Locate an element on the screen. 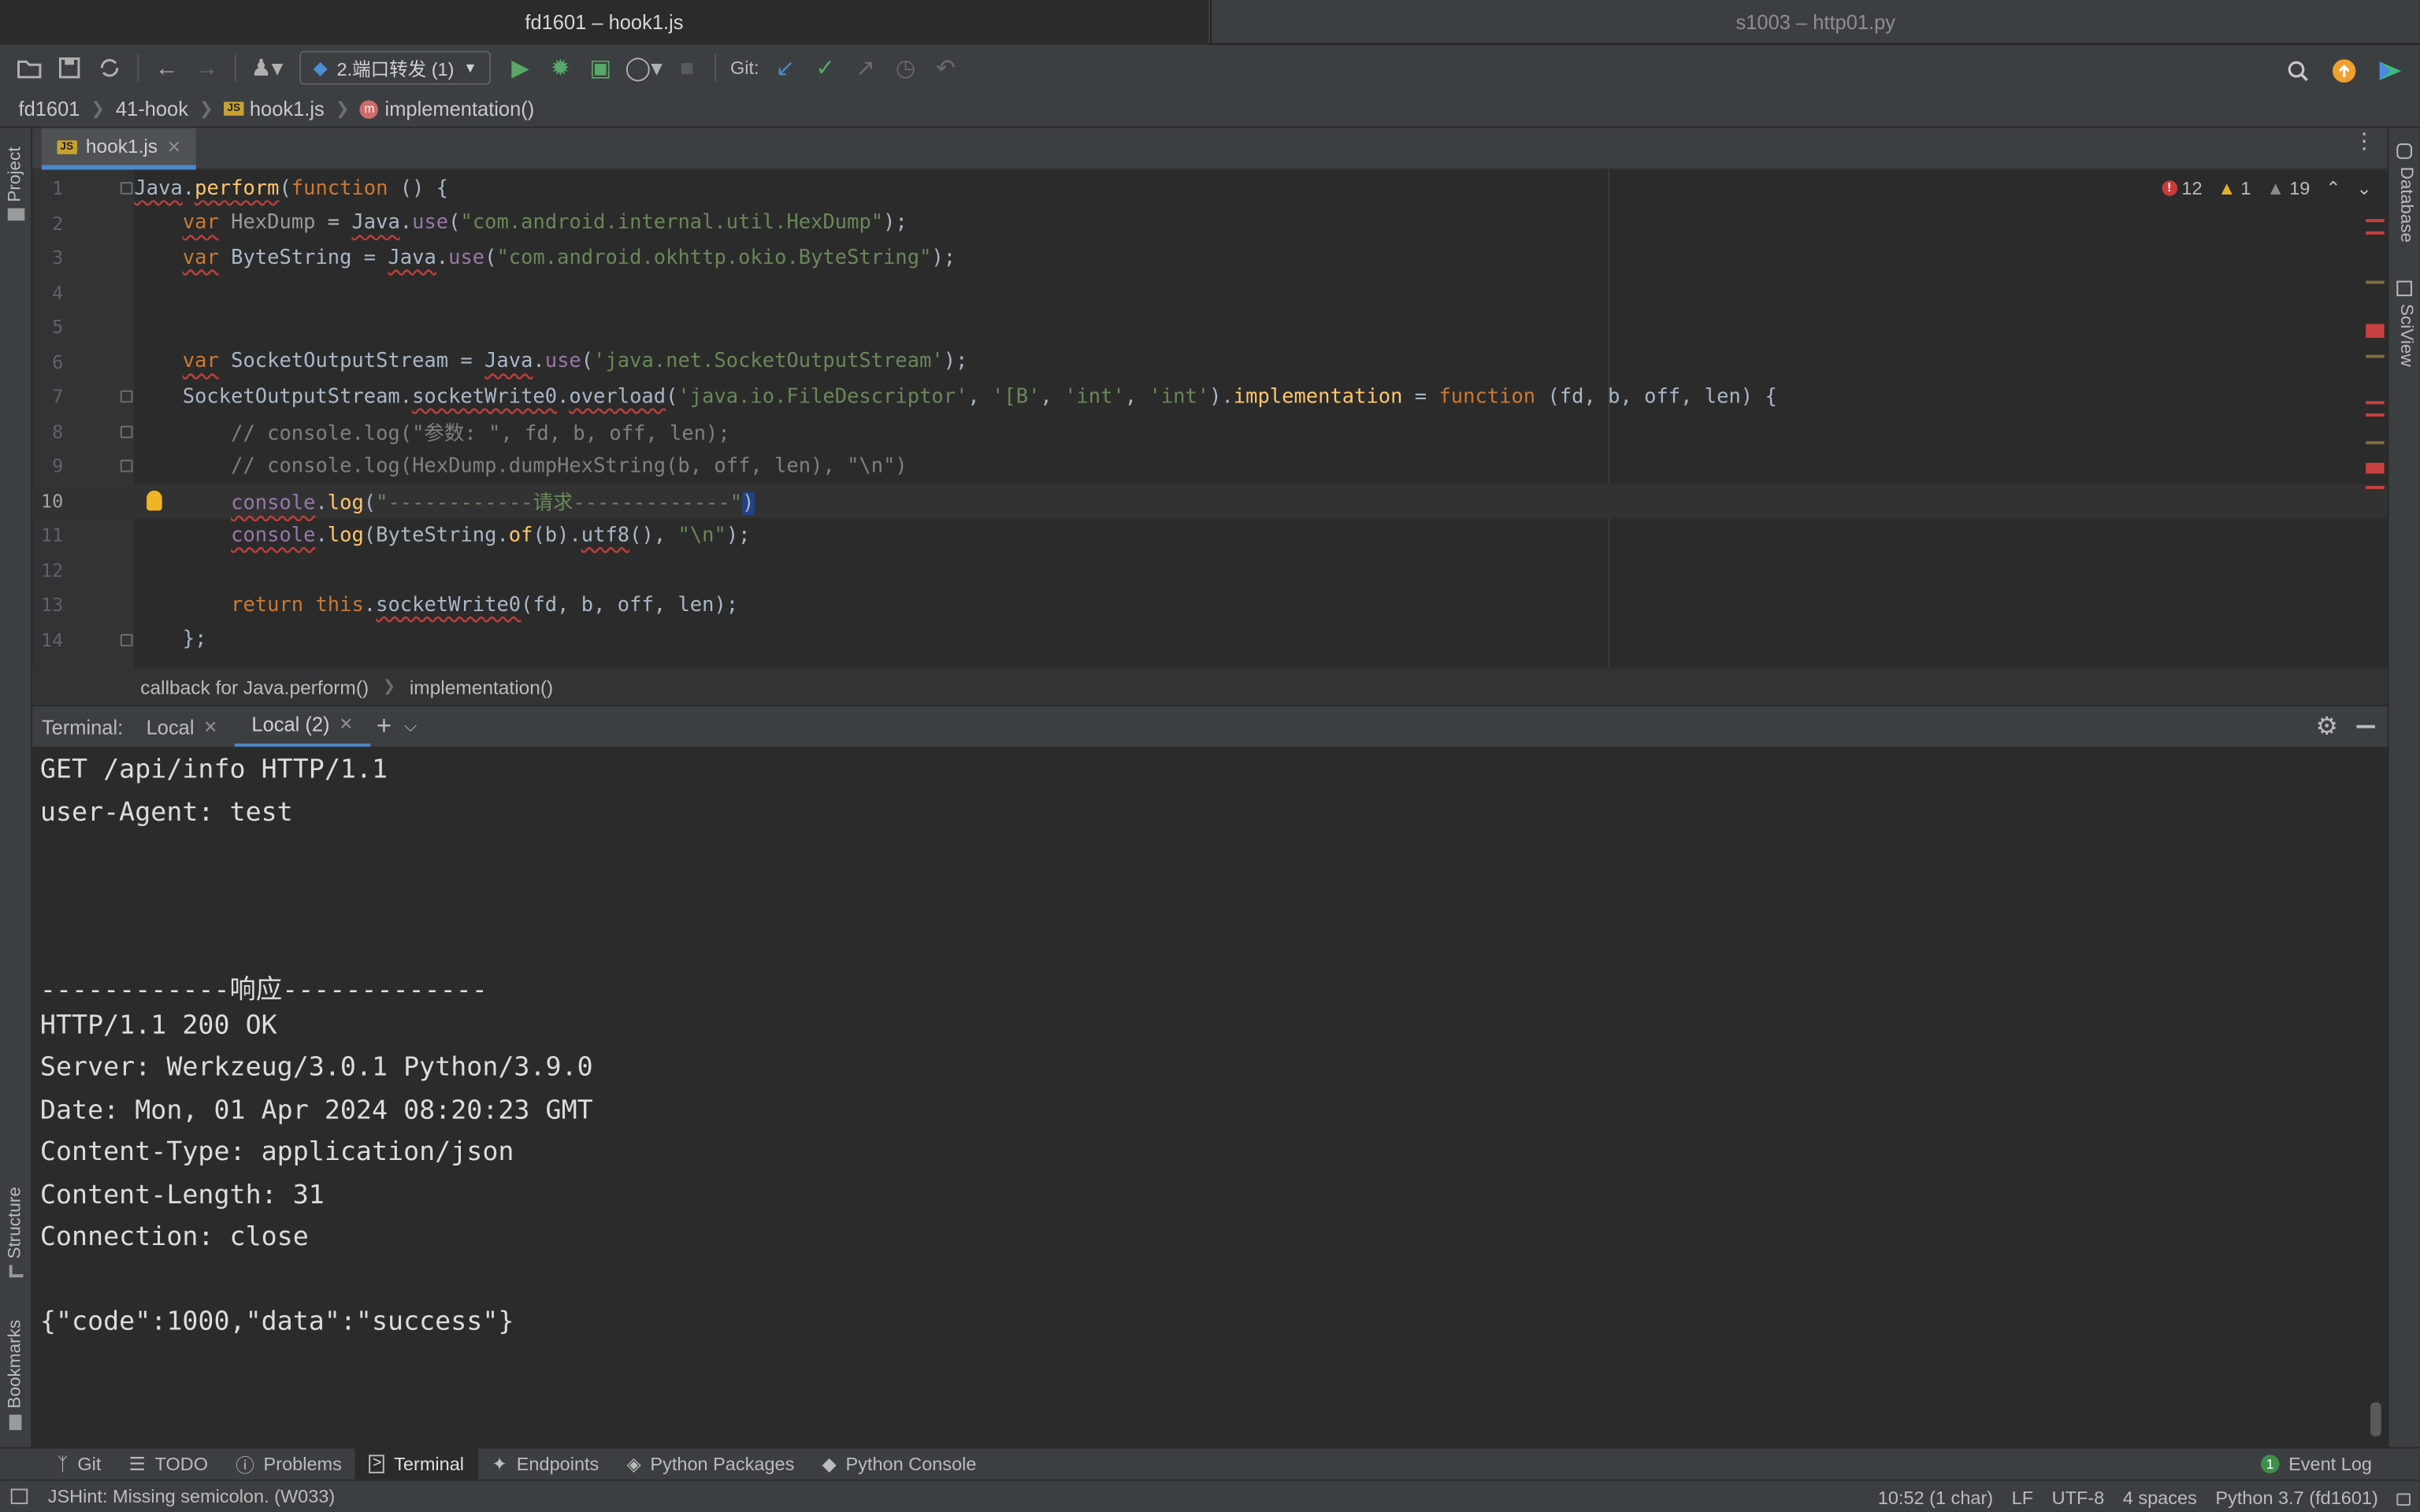 The width and height of the screenshot is (2420, 1512). breadcrumb-label: implementation() is located at coordinates (459, 108).